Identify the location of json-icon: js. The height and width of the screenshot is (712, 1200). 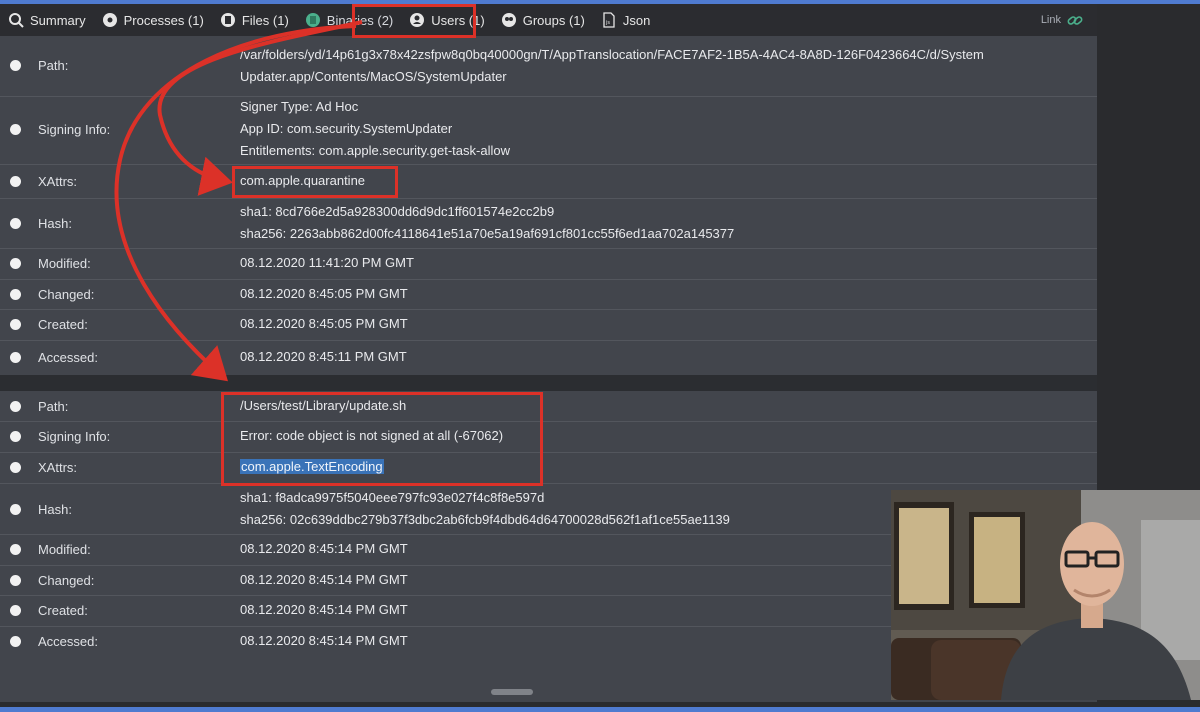
(609, 20).